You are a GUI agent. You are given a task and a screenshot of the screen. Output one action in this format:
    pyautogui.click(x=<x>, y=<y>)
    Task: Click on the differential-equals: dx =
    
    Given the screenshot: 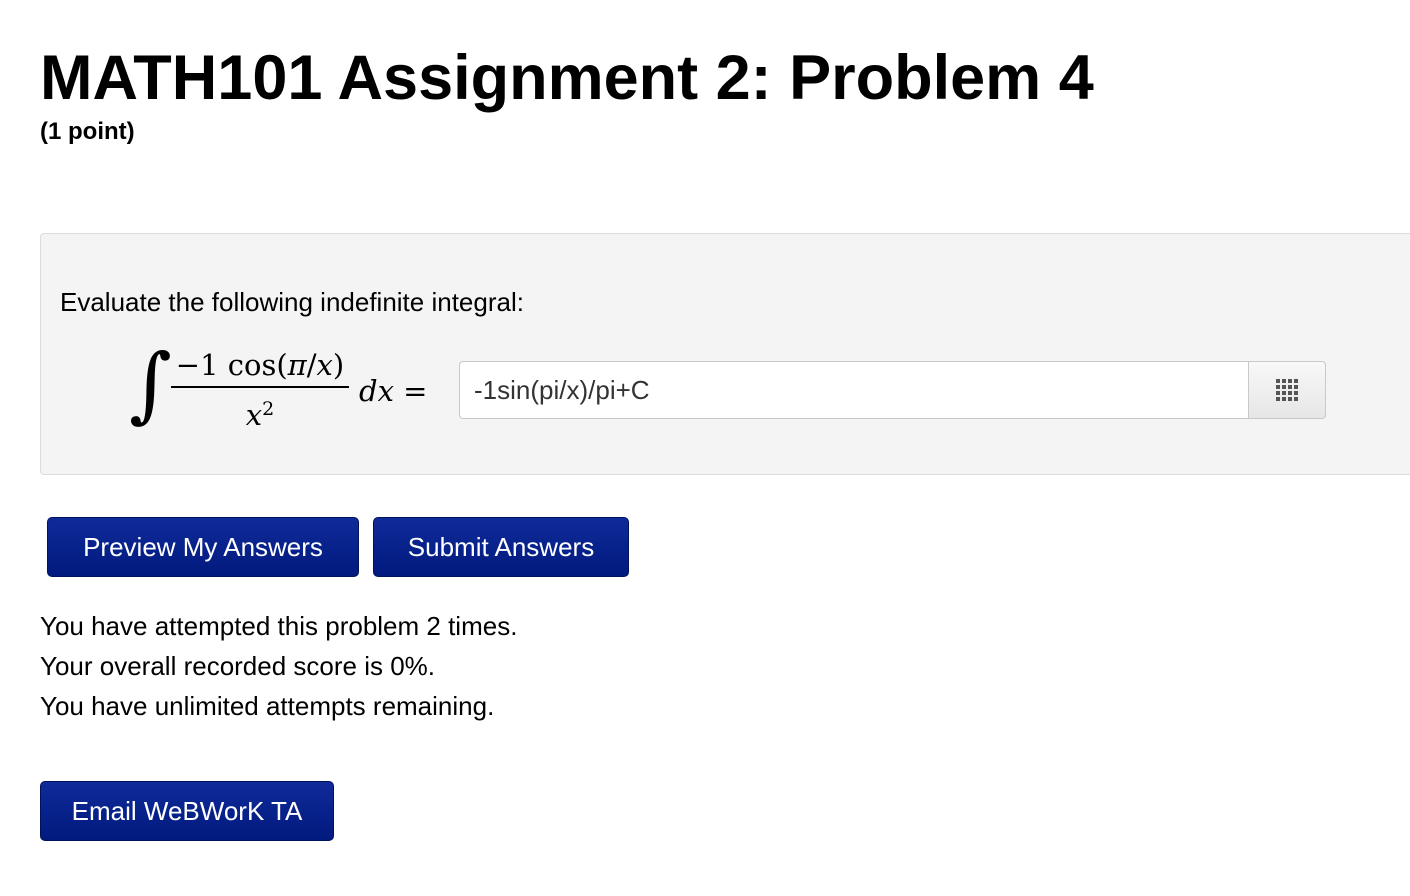 What is the action you would take?
    pyautogui.click(x=393, y=391)
    